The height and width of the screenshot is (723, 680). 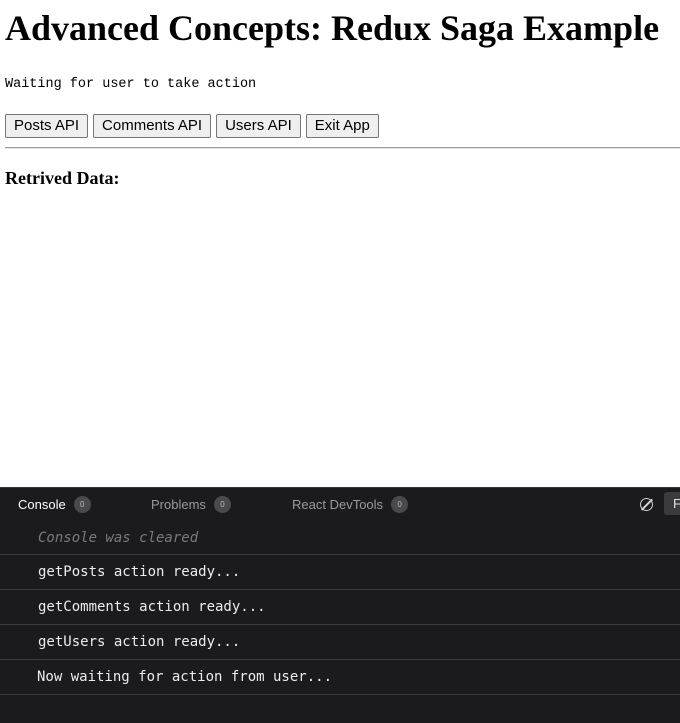 I want to click on comments-api-button: Comments API, so click(x=152, y=126).